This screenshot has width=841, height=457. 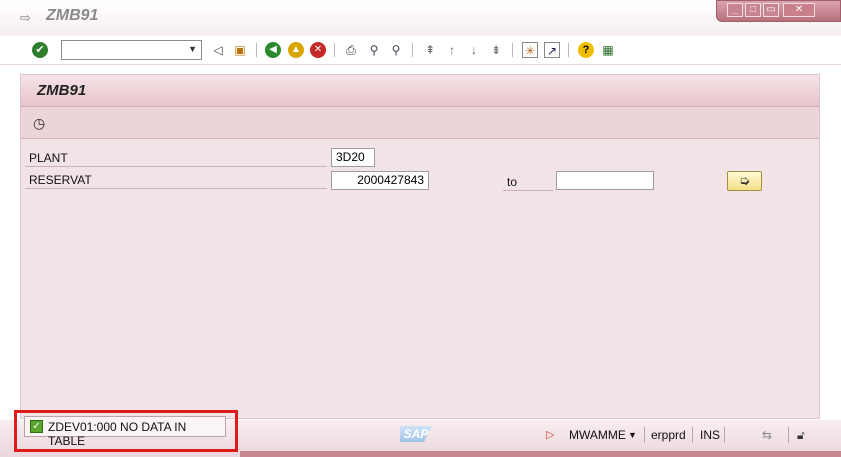 I want to click on enter-icon: ✔, so click(x=40, y=50).